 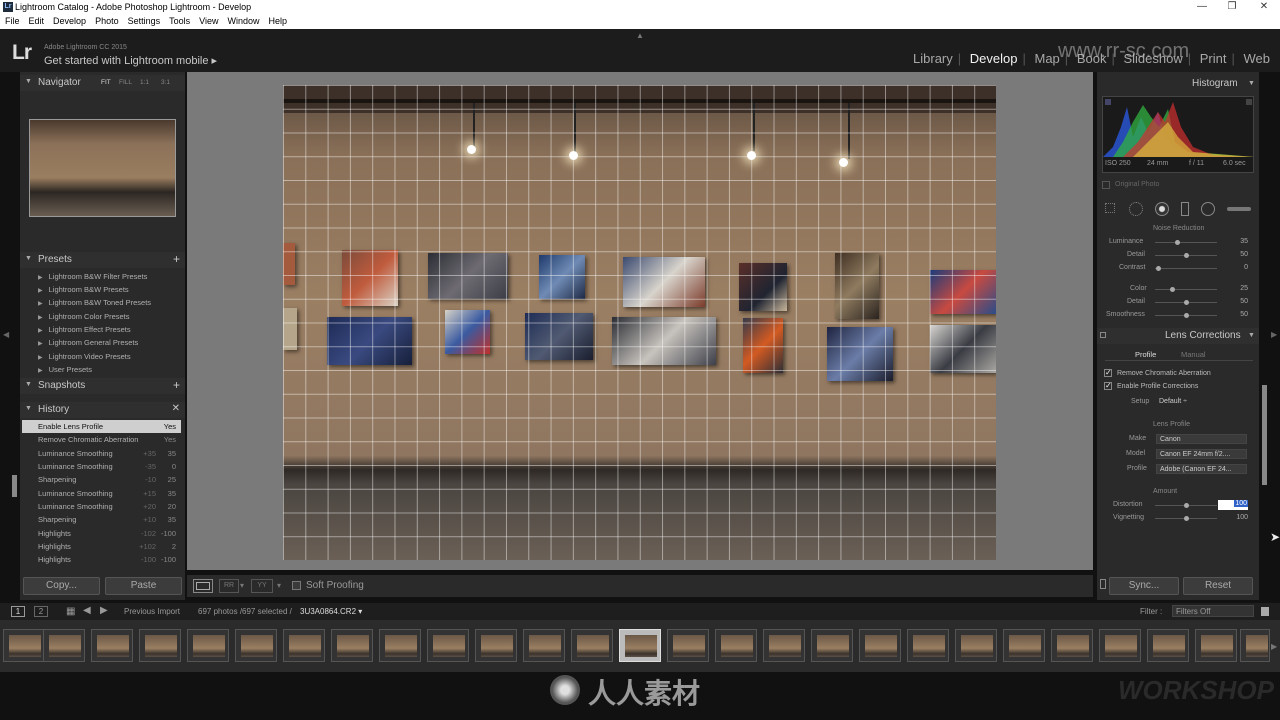 I want to click on tab-manual: Manual, so click(x=1193, y=354).